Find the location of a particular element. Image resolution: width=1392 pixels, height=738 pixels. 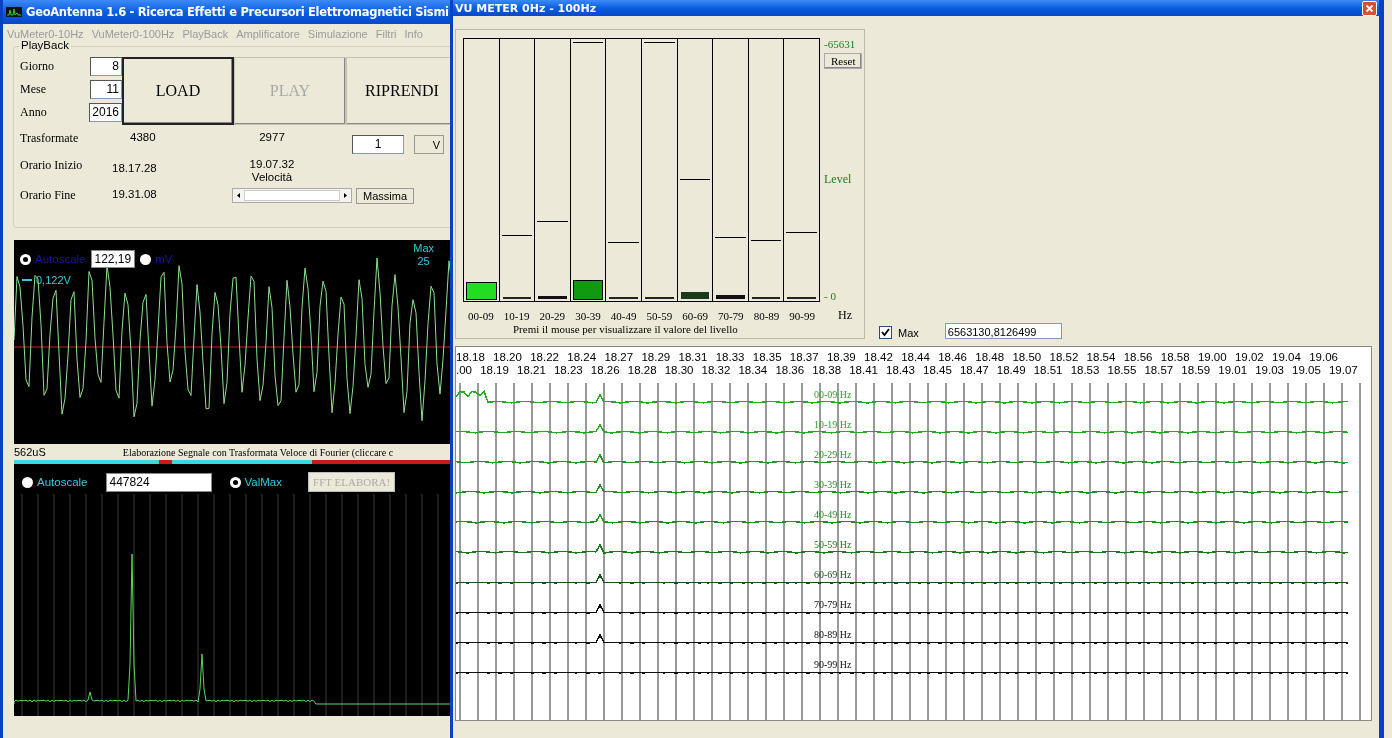

input-field: 2016 is located at coordinates (105, 112).